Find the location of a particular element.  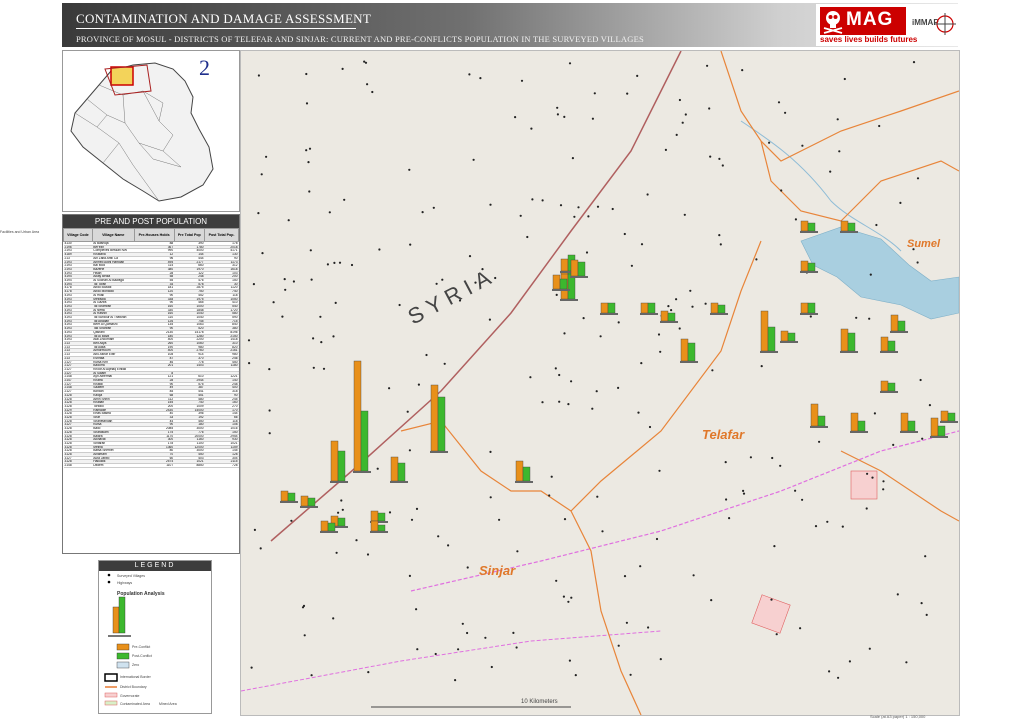

table-cell: Ditdem is located at coordinates (113, 465).